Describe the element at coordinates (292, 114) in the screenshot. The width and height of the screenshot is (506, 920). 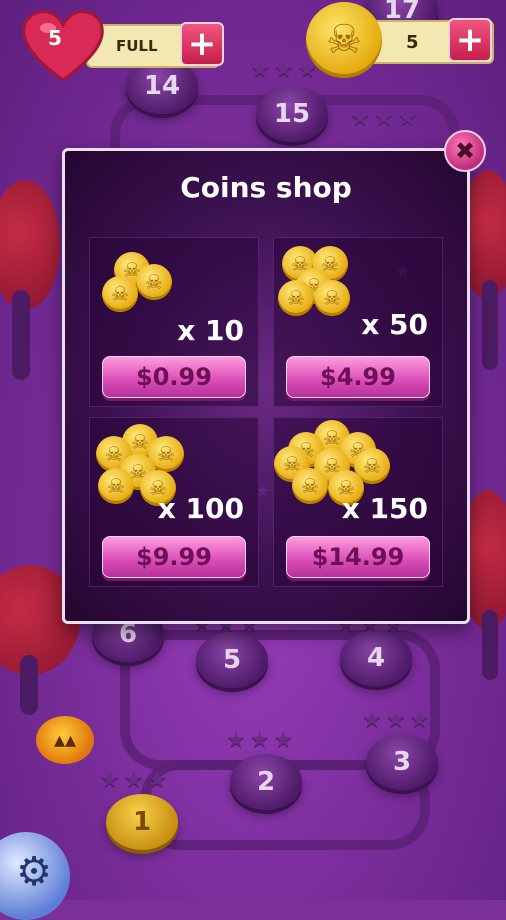
I see `level-node-15: 15` at that location.